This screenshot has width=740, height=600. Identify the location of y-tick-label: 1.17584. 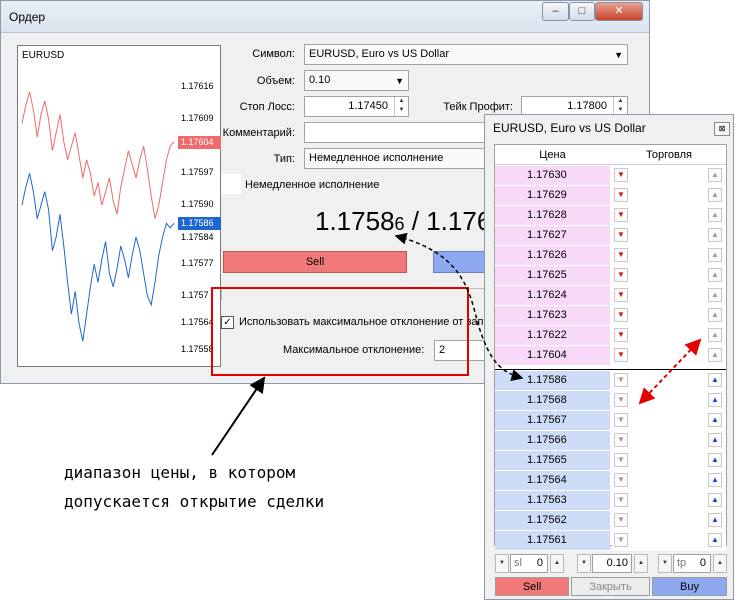
(197, 237).